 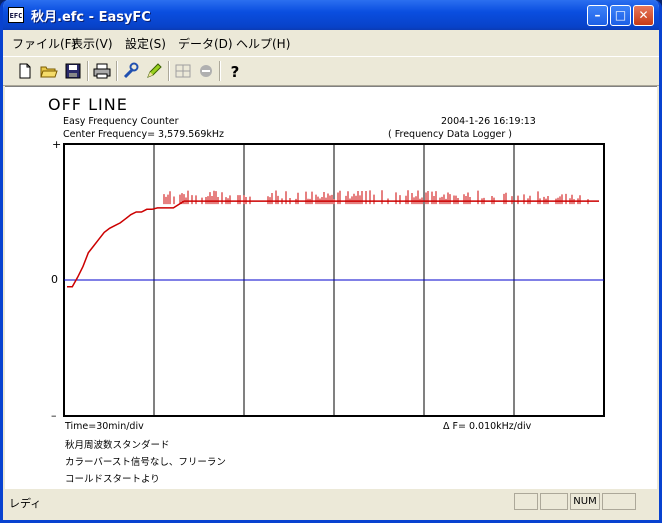 What do you see at coordinates (597, 15) in the screenshot?
I see `minimize-button: –` at bounding box center [597, 15].